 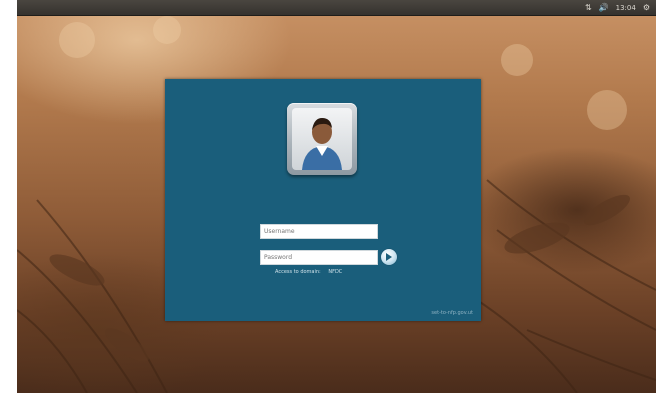 I want to click on arrow-right-icon, so click(x=389, y=257).